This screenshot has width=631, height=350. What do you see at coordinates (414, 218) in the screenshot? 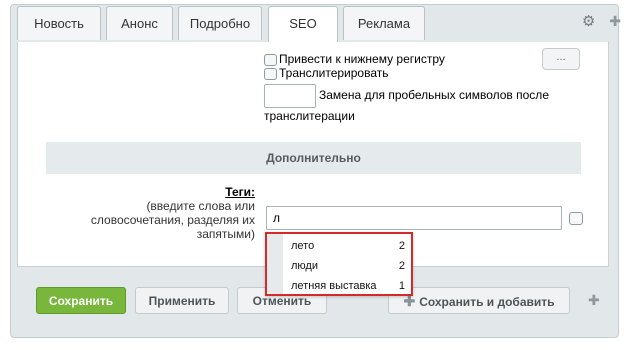
I see `tags-input: л` at bounding box center [414, 218].